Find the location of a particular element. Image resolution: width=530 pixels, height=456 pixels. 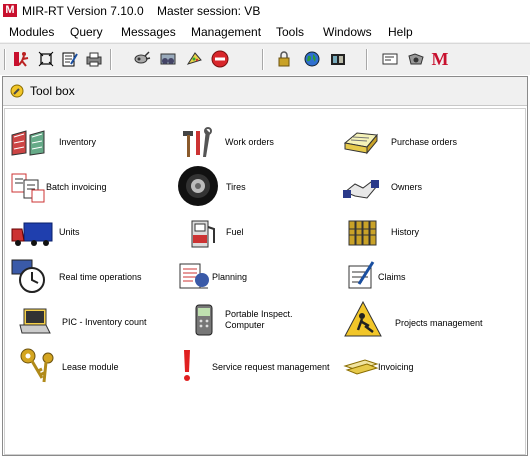

tool-pic-inventory-count: PIC - Inventory count is located at coordinates (101, 321).